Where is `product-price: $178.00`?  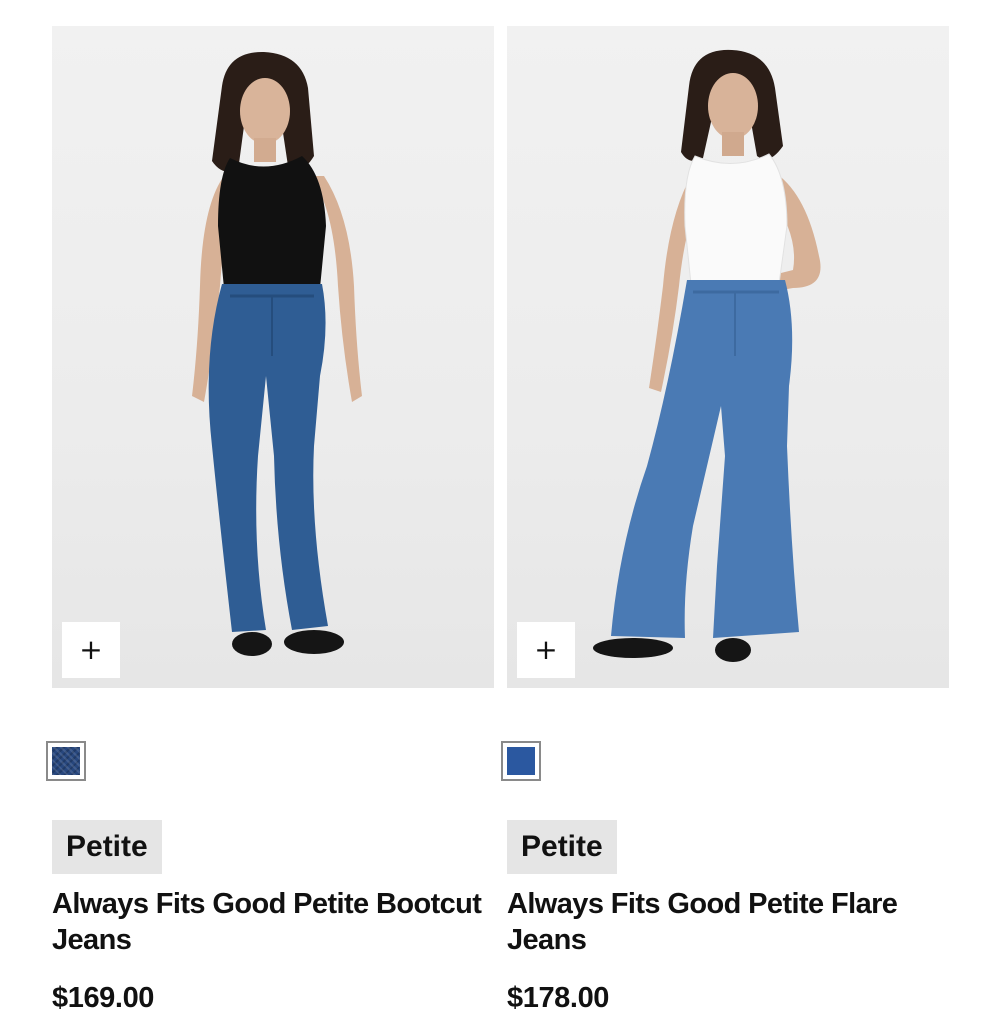 product-price: $178.00 is located at coordinates (558, 998).